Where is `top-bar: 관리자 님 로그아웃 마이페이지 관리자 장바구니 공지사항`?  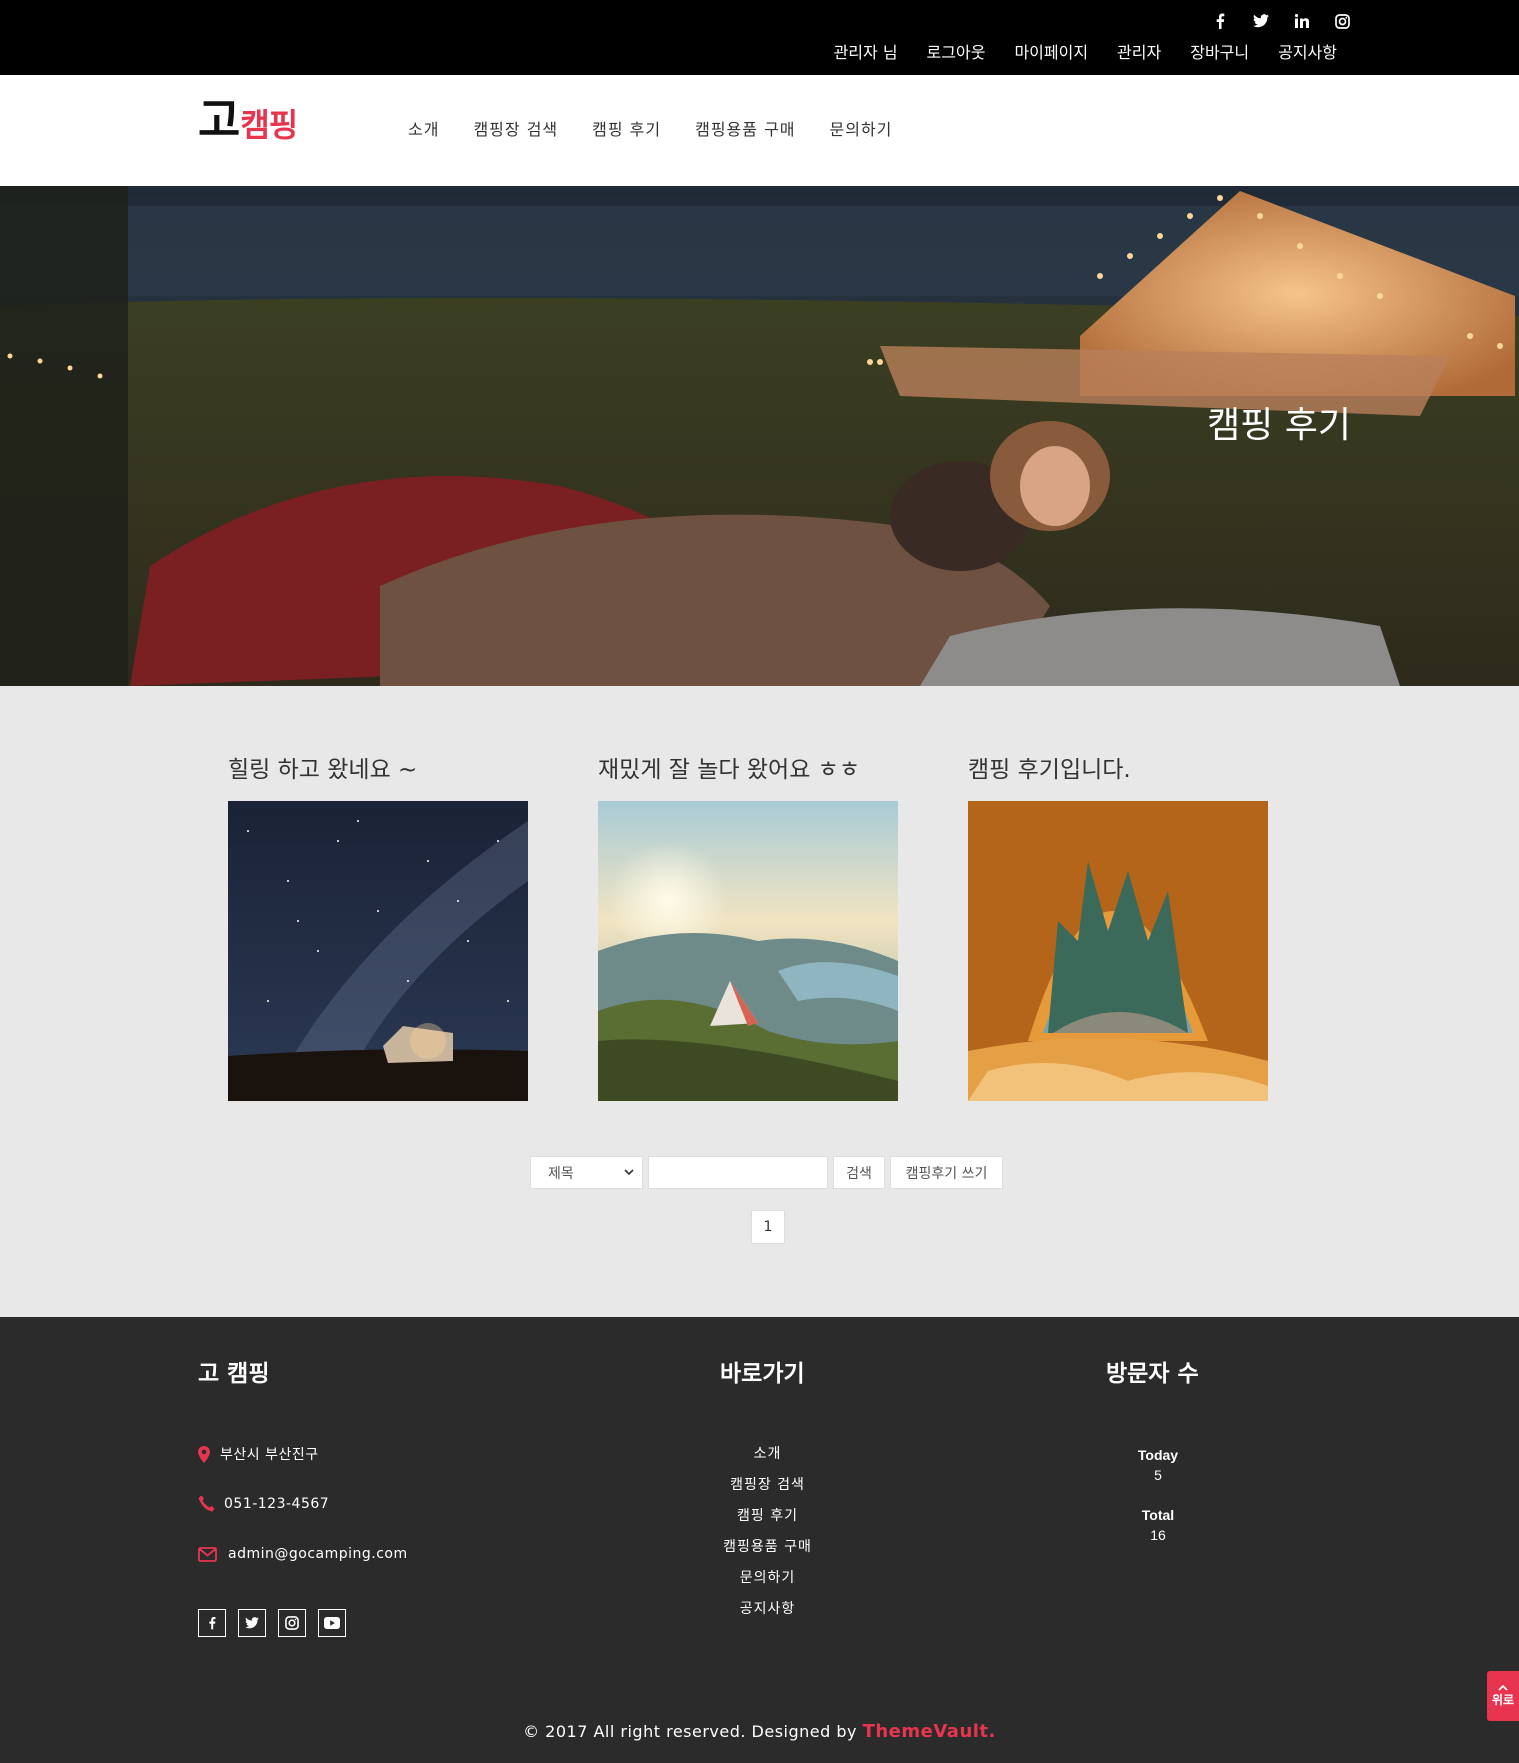
top-bar: 관리자 님 로그아웃 마이페이지 관리자 장바구니 공지사항 is located at coordinates (759, 37).